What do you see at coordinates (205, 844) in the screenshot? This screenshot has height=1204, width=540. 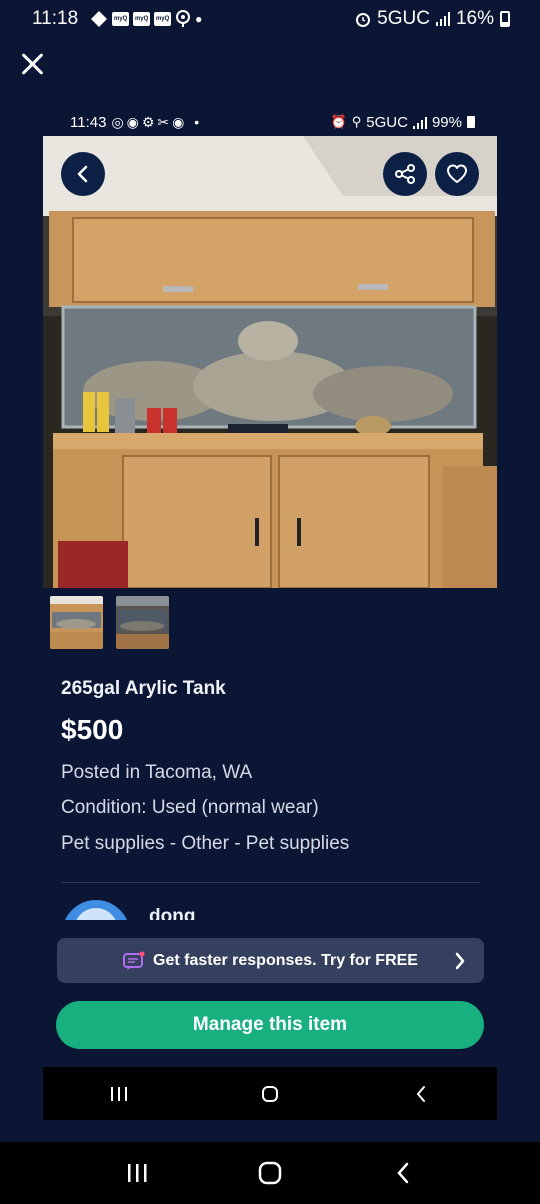 I see `listing-category: Pet supplies - Other - Pet supplies` at bounding box center [205, 844].